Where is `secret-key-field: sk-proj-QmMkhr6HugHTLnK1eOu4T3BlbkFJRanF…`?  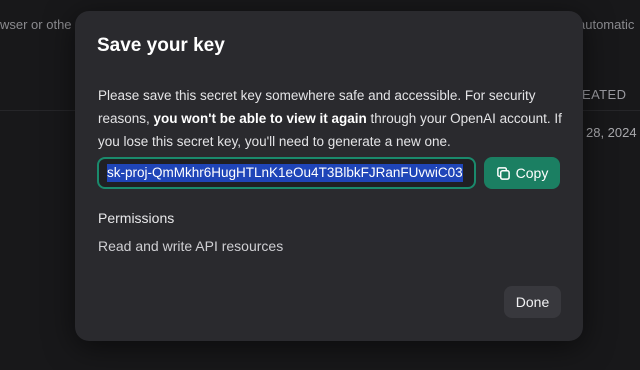 secret-key-field: sk-proj-QmMkhr6HugHTLnK1eOu4T3BlbkFJRanF… is located at coordinates (286, 173).